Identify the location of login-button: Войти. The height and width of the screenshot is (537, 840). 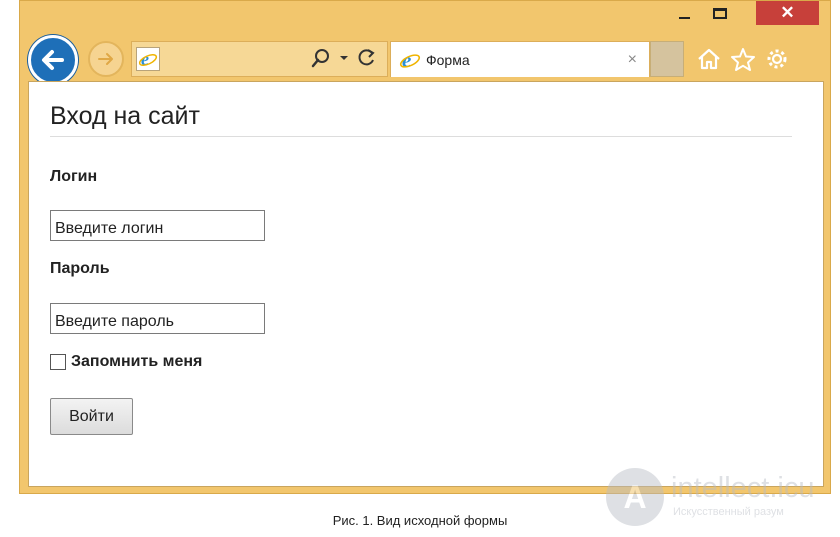
(91, 416).